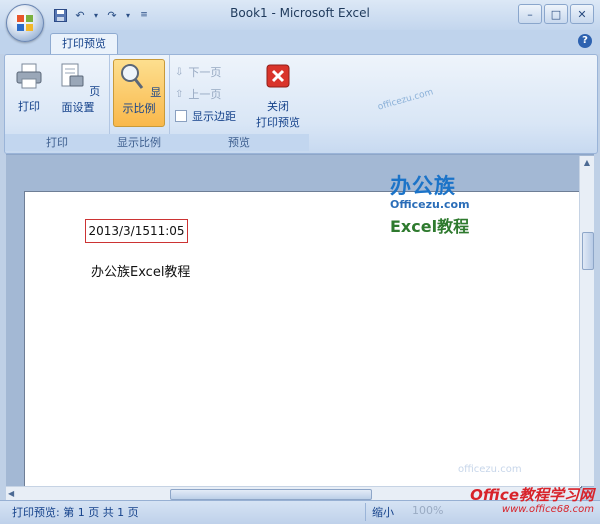 The image size is (600, 524). Describe the element at coordinates (278, 106) in the screenshot. I see `close-label-line1: 关闭` at that location.